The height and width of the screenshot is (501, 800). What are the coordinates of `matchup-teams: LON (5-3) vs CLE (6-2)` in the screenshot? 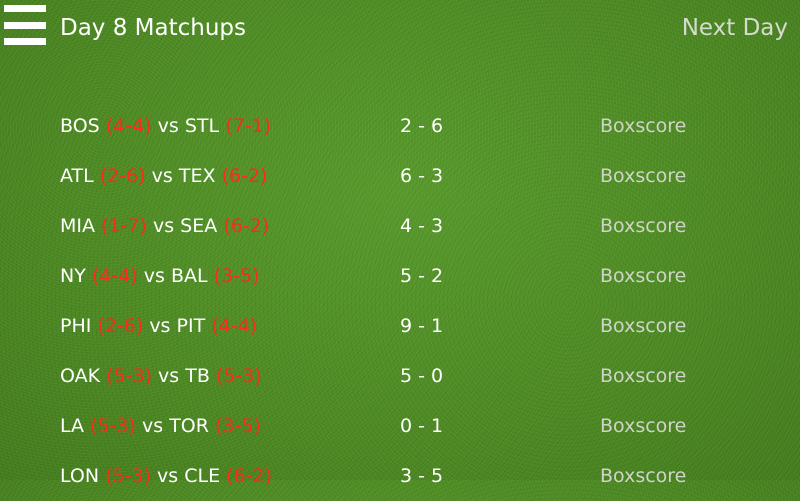 It's located at (166, 476).